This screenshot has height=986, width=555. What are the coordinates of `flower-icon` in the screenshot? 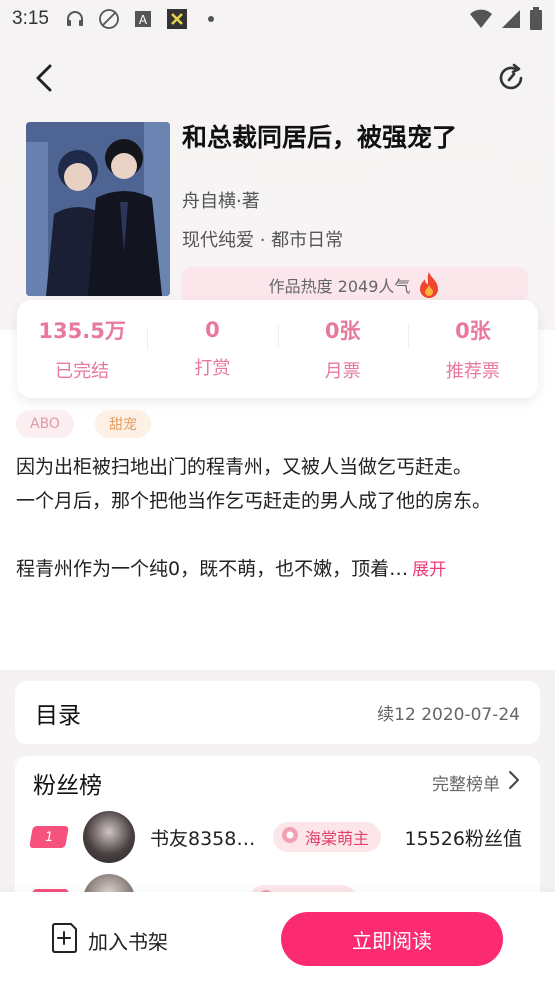 It's located at (290, 837).